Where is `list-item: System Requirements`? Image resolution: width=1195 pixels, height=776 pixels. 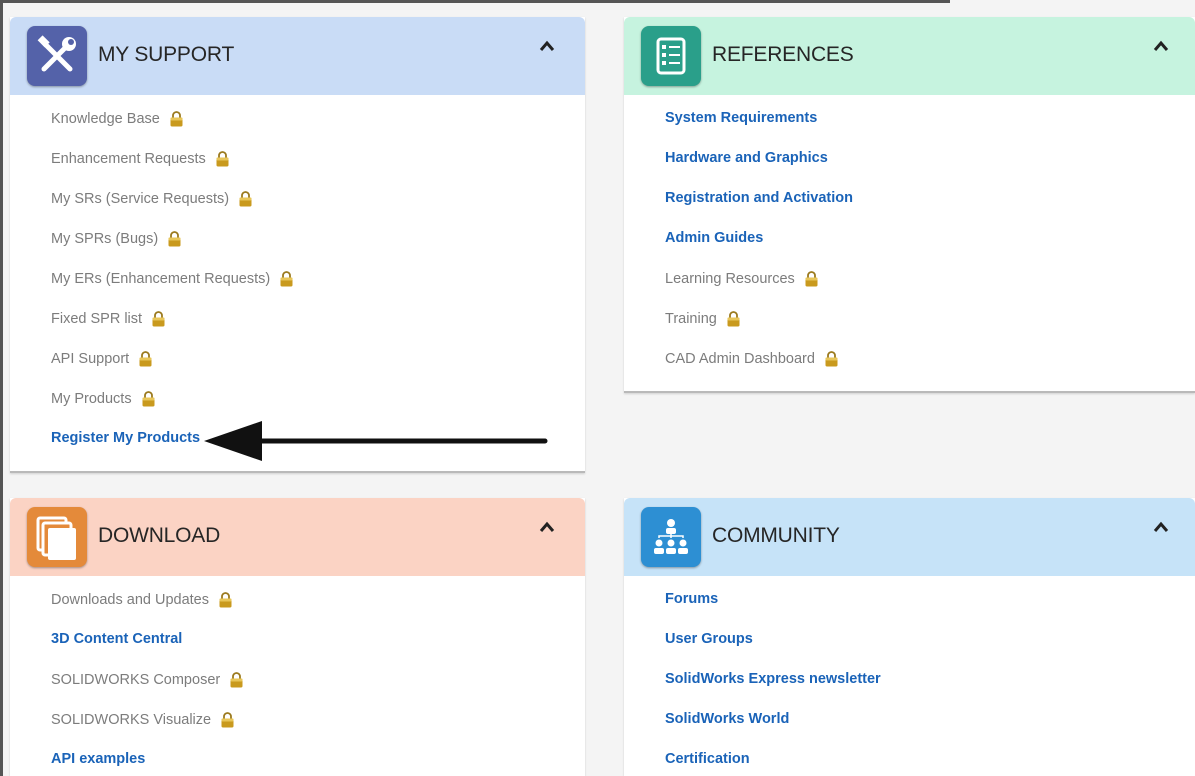 list-item: System Requirements is located at coordinates (741, 118).